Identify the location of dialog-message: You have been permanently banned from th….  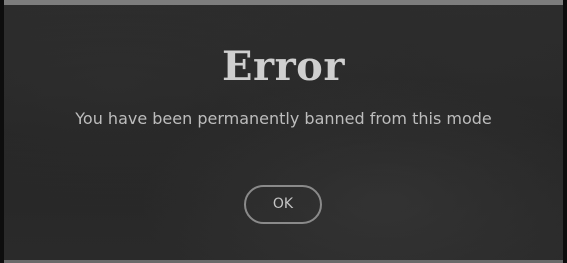
(283, 118).